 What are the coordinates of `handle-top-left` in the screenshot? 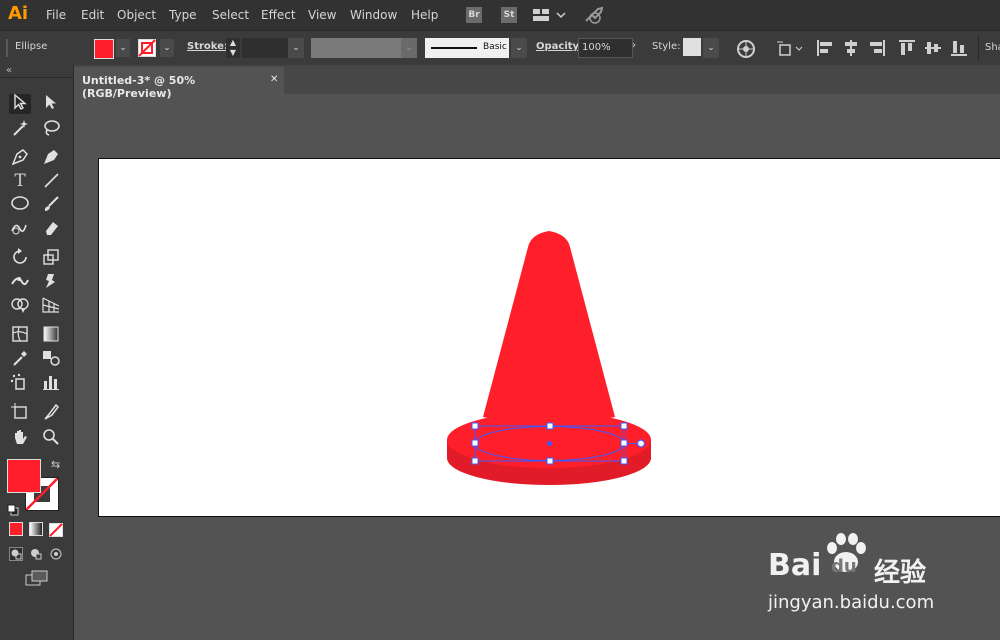 It's located at (475, 426).